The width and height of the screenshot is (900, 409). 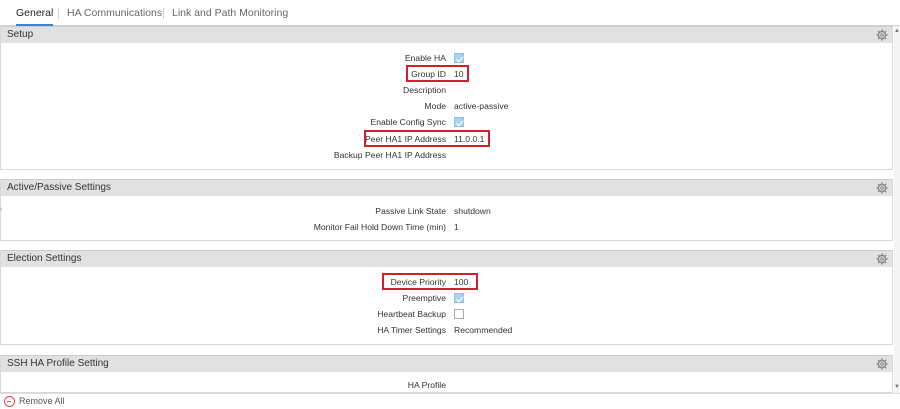 What do you see at coordinates (35, 13) in the screenshot?
I see `tab-general: General` at bounding box center [35, 13].